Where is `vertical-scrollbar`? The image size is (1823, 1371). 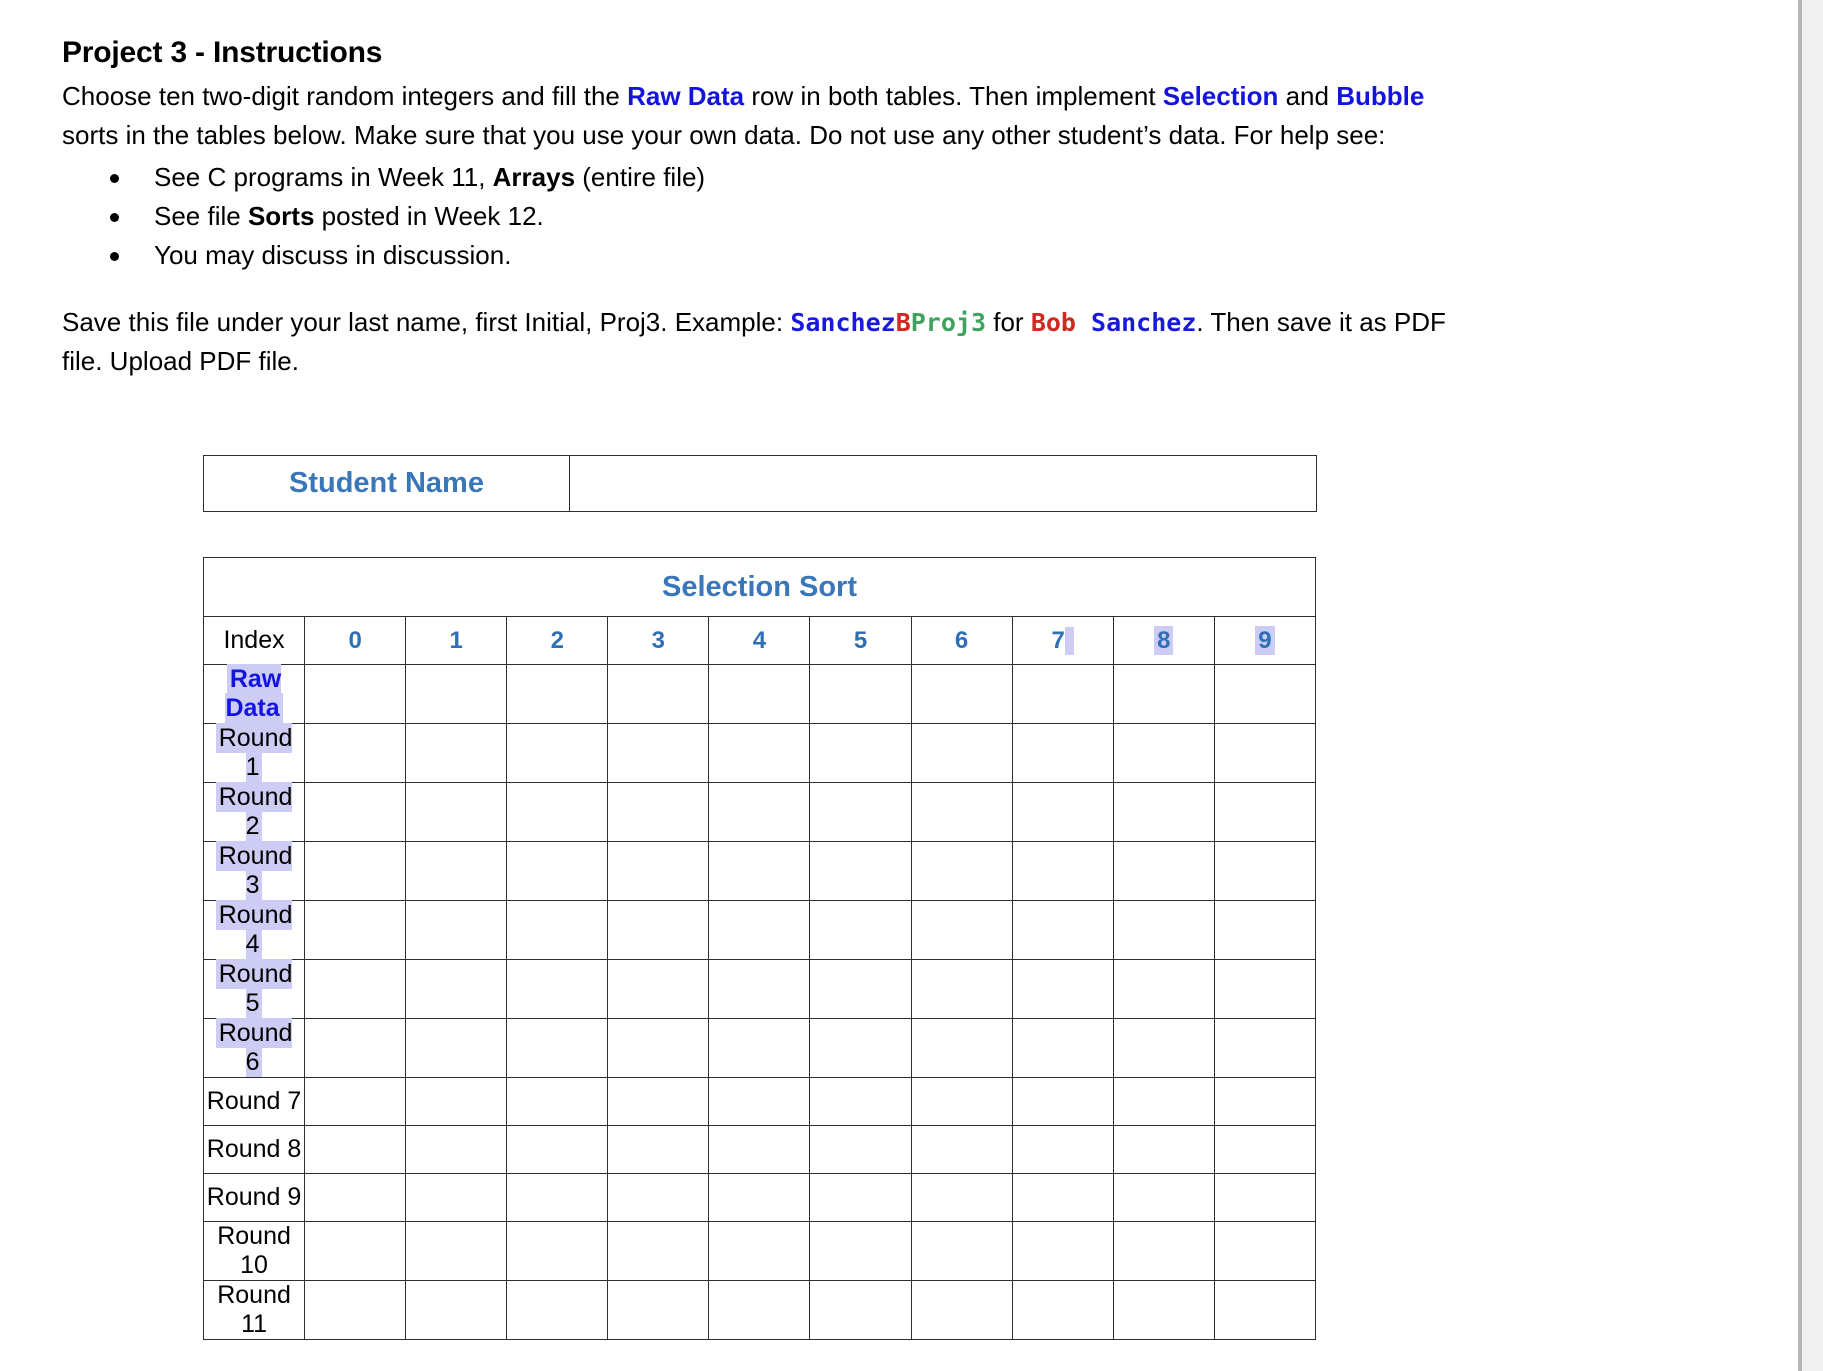 vertical-scrollbar is located at coordinates (1812, 685).